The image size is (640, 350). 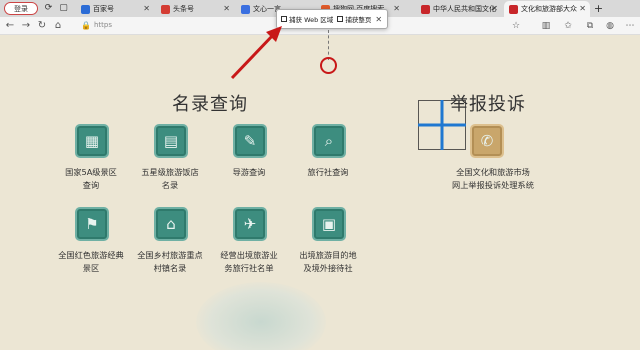 I want to click on capture-cursor-ring, so click(x=328, y=65).